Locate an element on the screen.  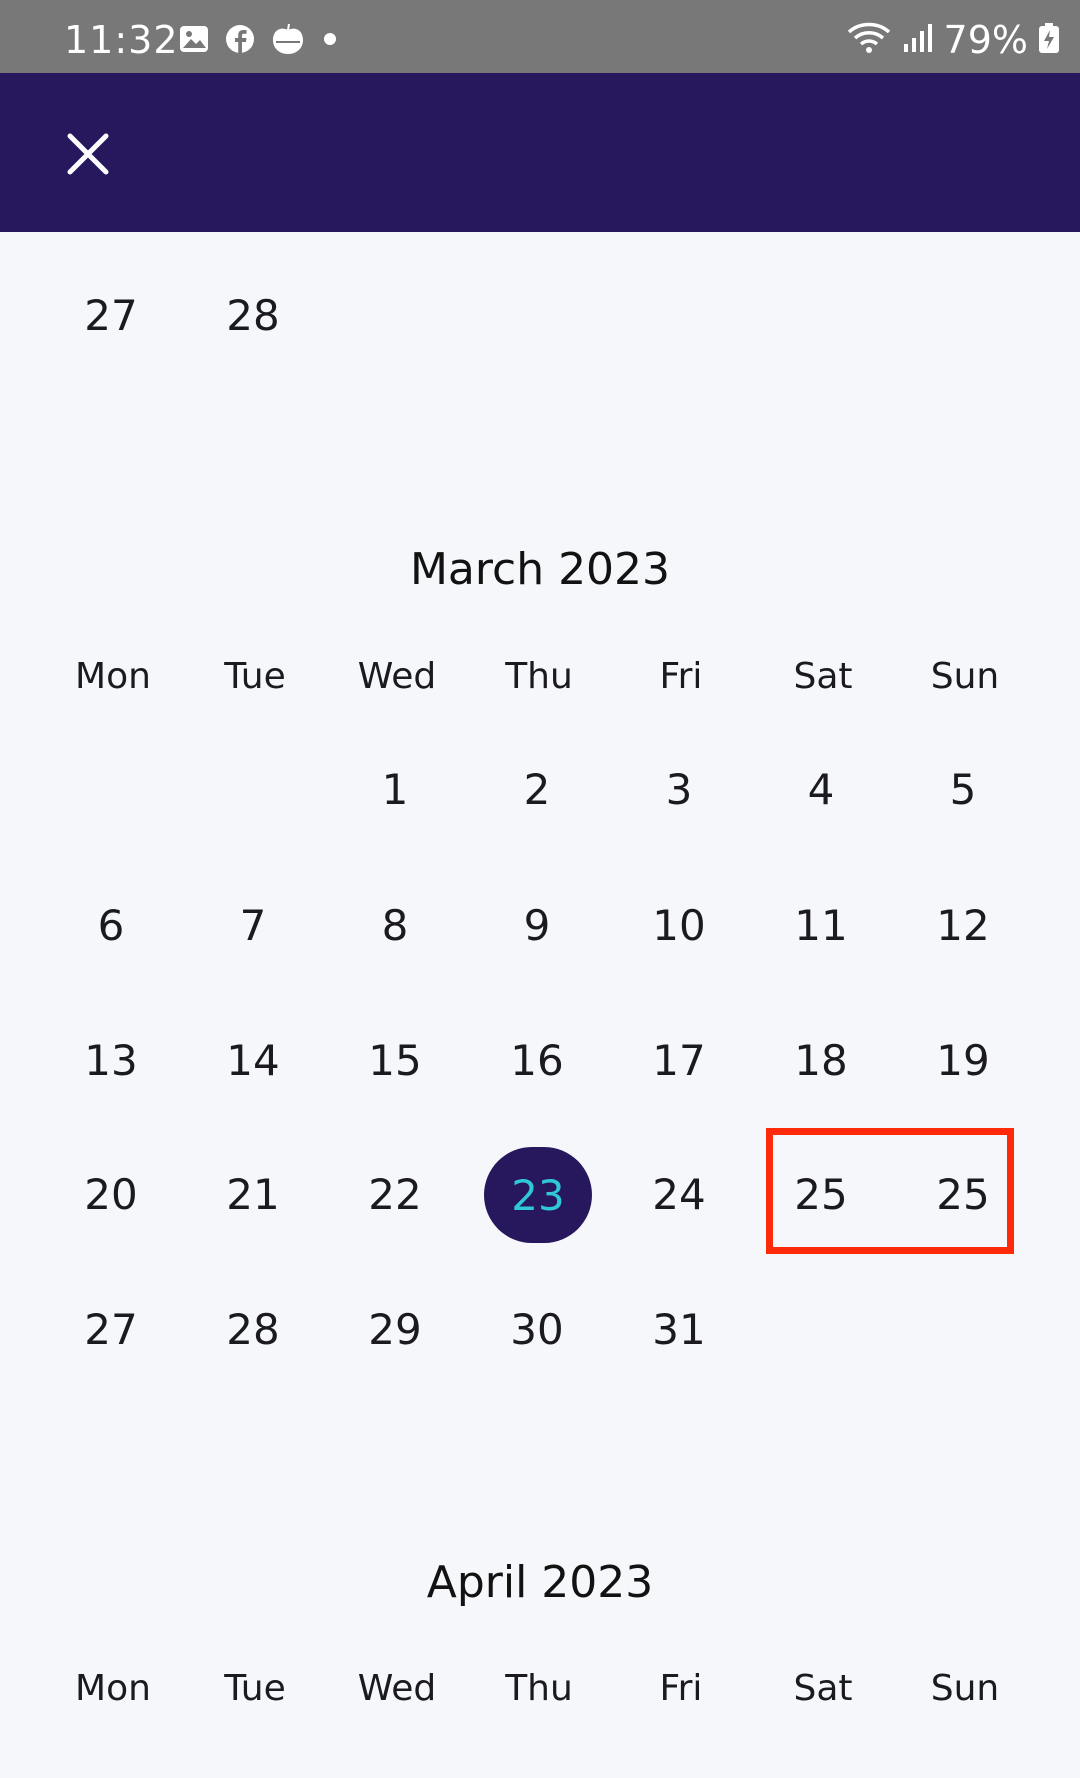
day-cell-10: 10 is located at coordinates (679, 926).